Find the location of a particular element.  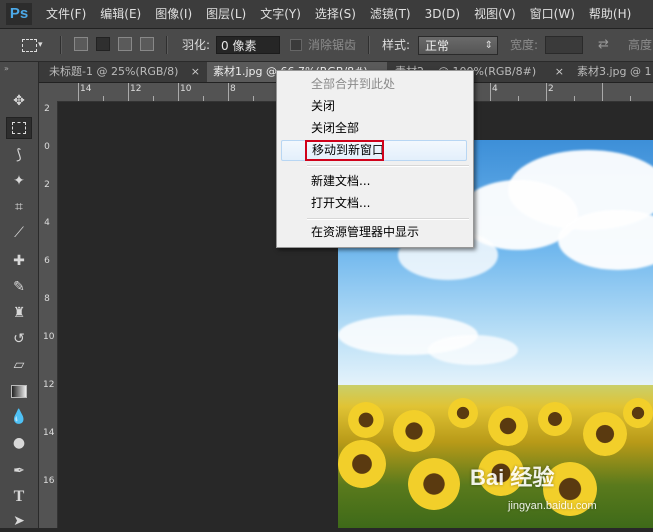

menu-edit: 编辑(E) is located at coordinates (120, 14).